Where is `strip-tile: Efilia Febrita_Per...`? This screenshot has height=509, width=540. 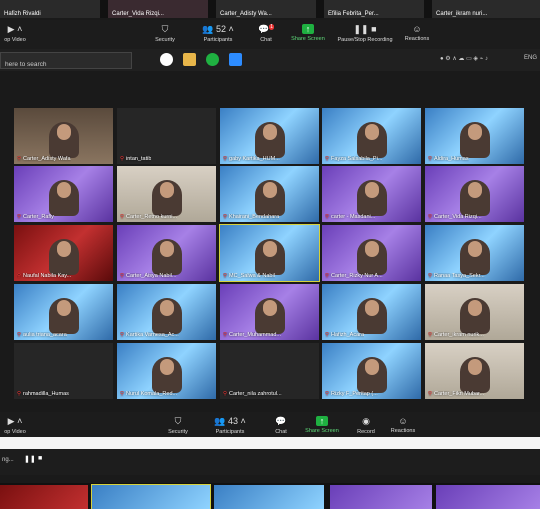
strip-tile: Efilia Febrita_Per... is located at coordinates (374, 9).